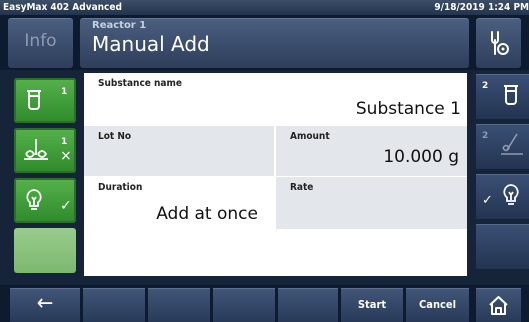 This screenshot has height=322, width=529. What do you see at coordinates (485, 86) in the screenshot?
I see `reactor2-beaker-number: 2` at bounding box center [485, 86].